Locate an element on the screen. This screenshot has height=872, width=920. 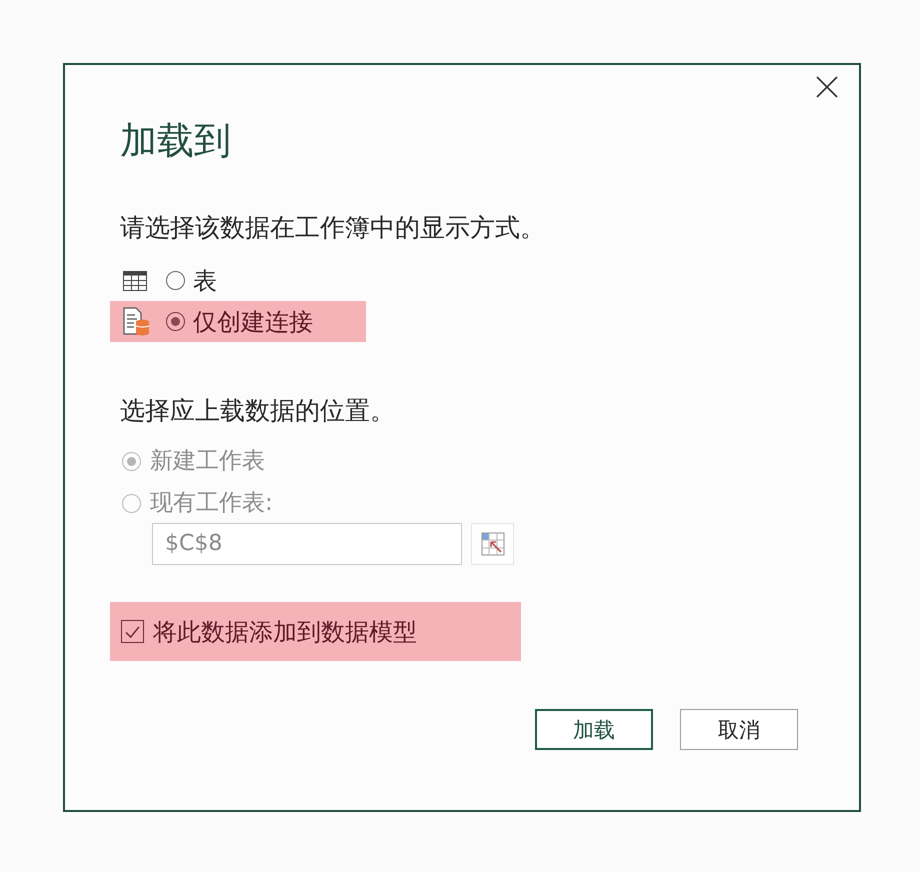
dialog-title: 加载到 is located at coordinates (176, 141).